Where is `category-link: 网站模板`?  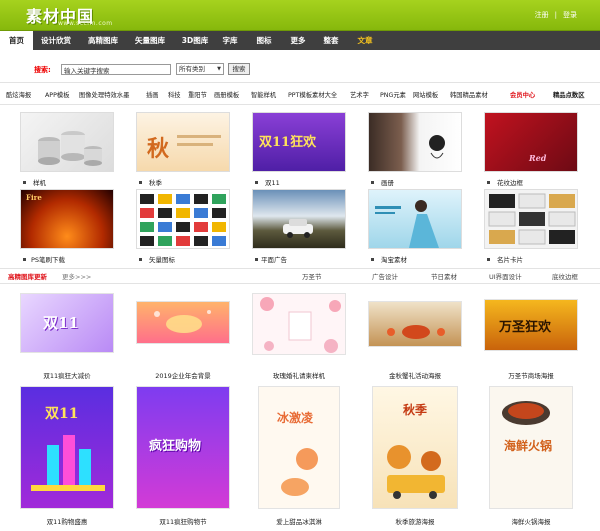
category-link: 网站模板 is located at coordinates (425, 94).